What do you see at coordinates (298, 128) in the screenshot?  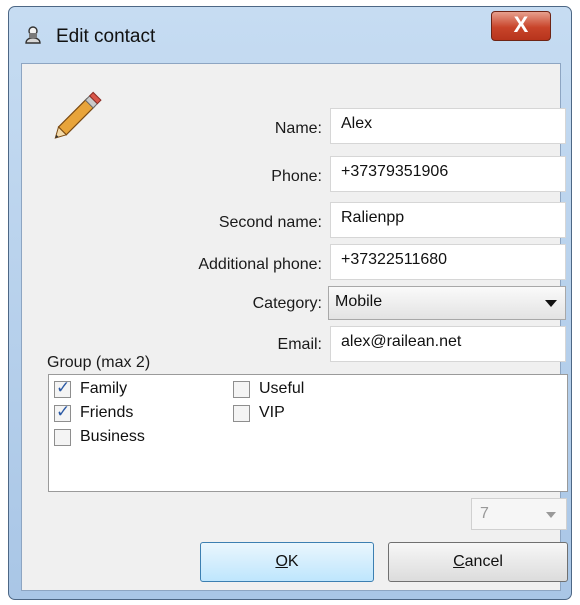 I see `name-label: Name:` at bounding box center [298, 128].